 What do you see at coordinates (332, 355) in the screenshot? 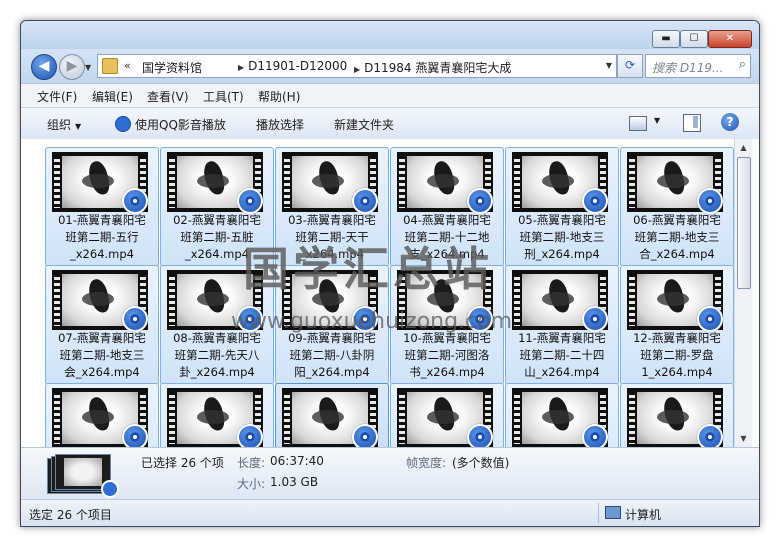
I see `file-name-label: 09-燕翼青襄阳宅 班第二期-八卦阴 阳_x264.mp4` at bounding box center [332, 355].